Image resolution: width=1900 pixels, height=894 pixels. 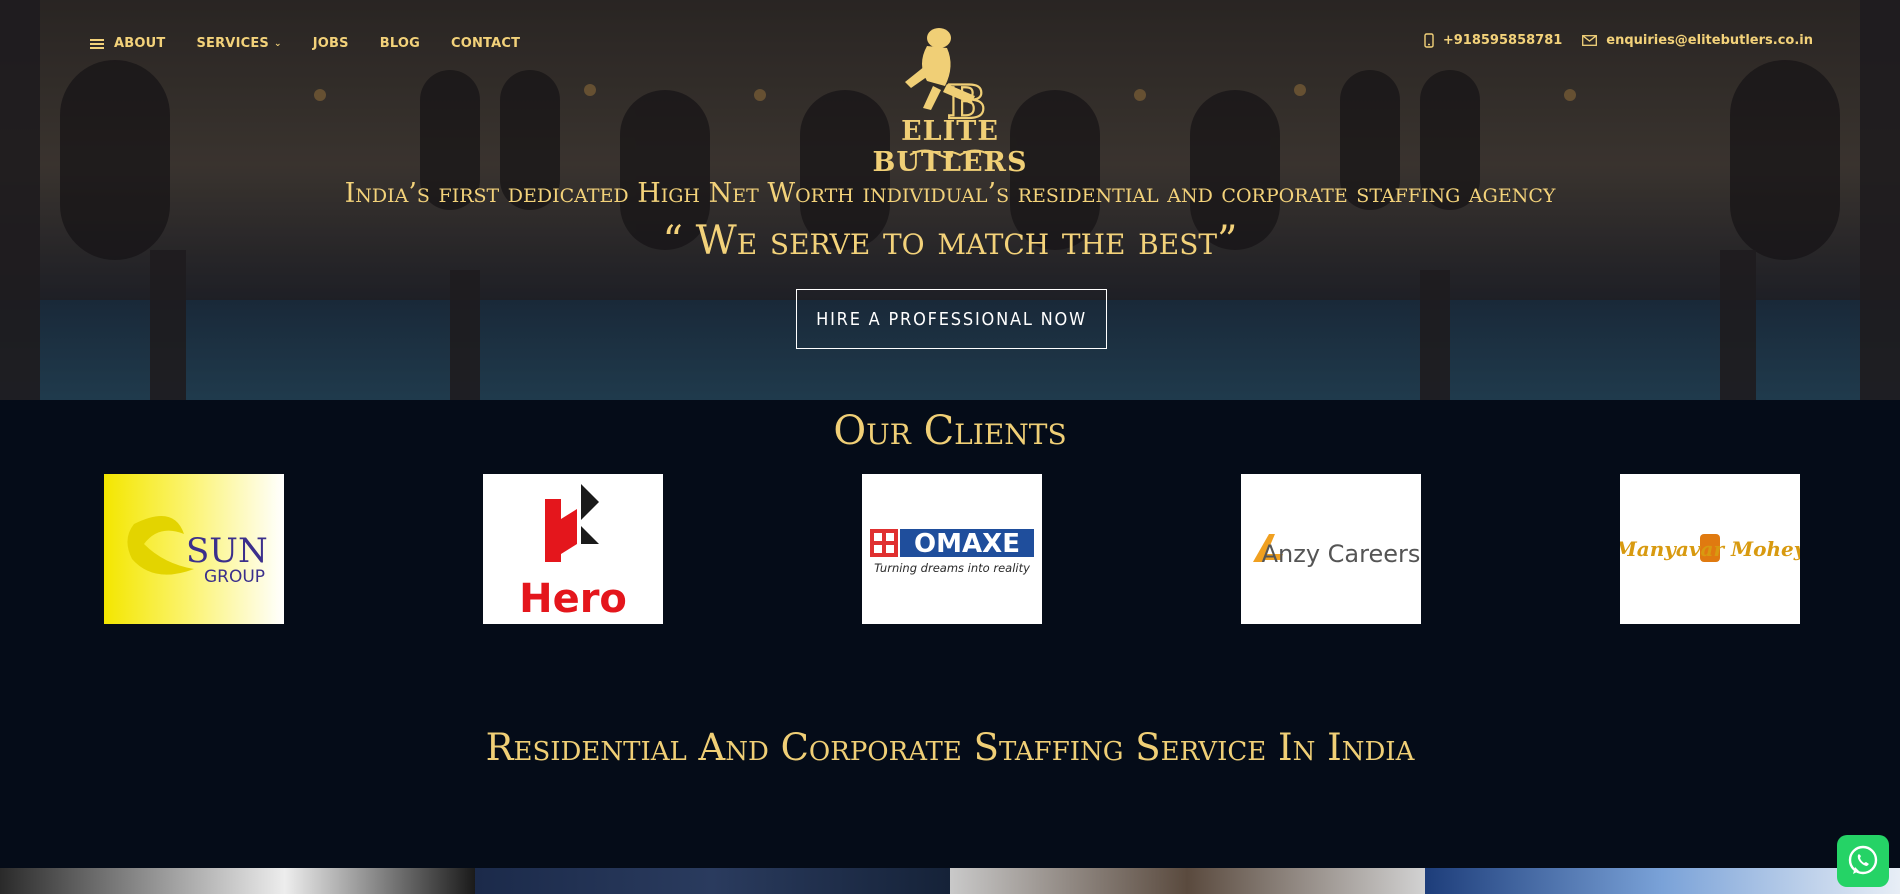 What do you see at coordinates (1709, 40) in the screenshot?
I see `email-address: enquiries@elitebutlers.co.in` at bounding box center [1709, 40].